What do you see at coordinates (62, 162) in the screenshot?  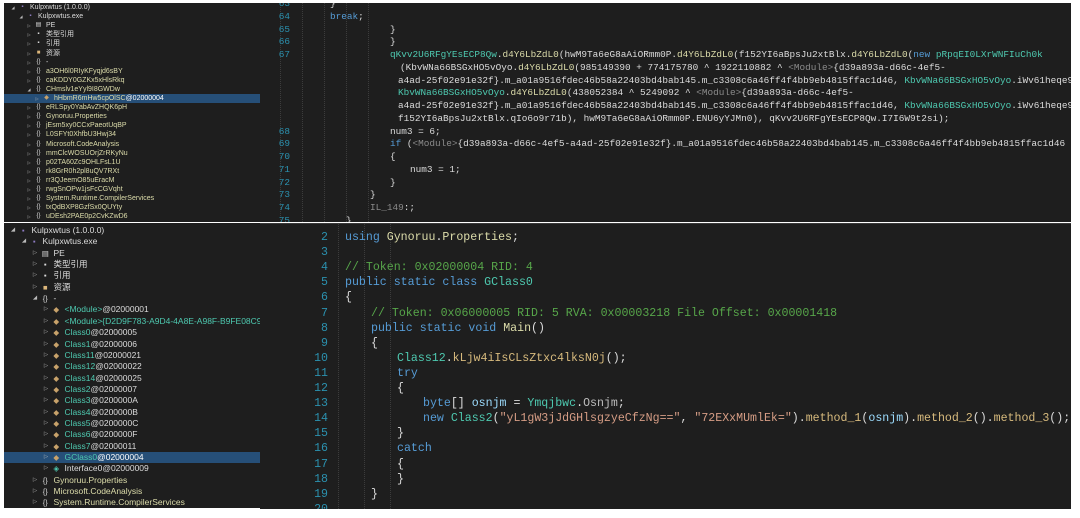 I see `tree-node: ▷{} p02TA60Zc9OHLFsL1U` at bounding box center [62, 162].